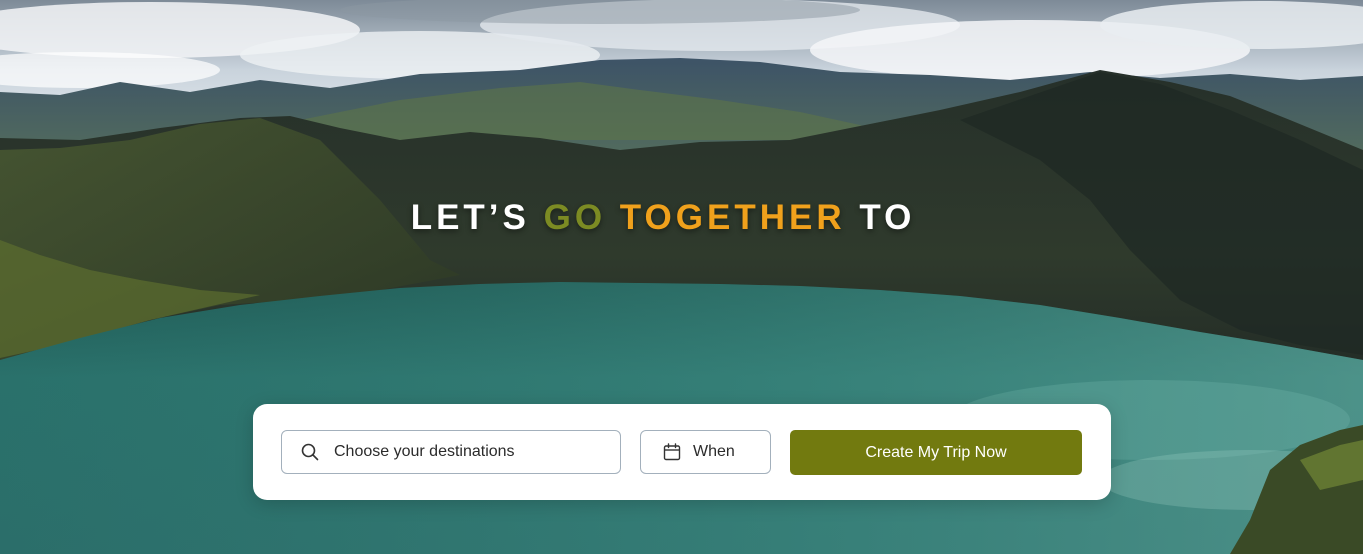 The height and width of the screenshot is (554, 1363). What do you see at coordinates (732, 217) in the screenshot?
I see `headline-part-together: TOGETHER` at bounding box center [732, 217].